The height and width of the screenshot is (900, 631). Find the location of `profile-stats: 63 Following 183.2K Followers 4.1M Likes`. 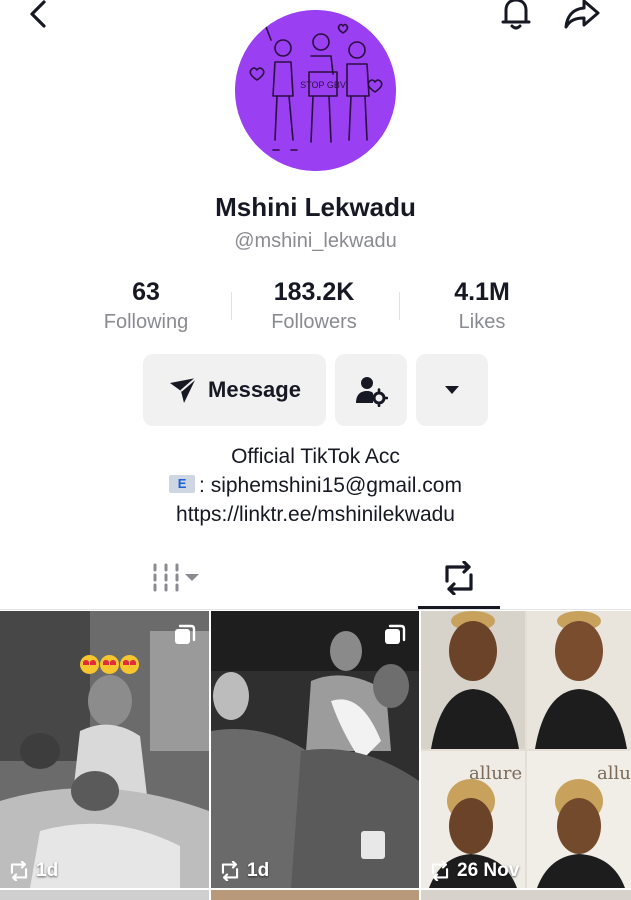

profile-stats: 63 Following 183.2K Followers 4.1M Likes is located at coordinates (315, 308).